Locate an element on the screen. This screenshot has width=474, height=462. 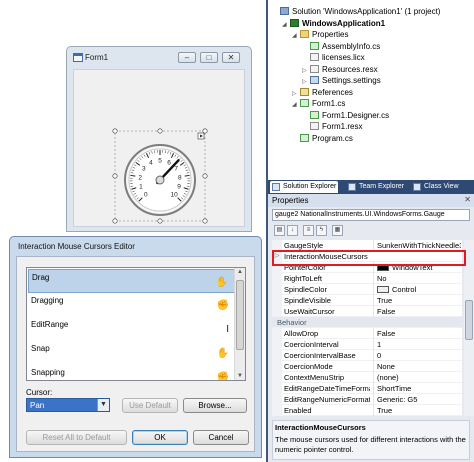
alphabetical-icon: ↓ is located at coordinates (292, 230).